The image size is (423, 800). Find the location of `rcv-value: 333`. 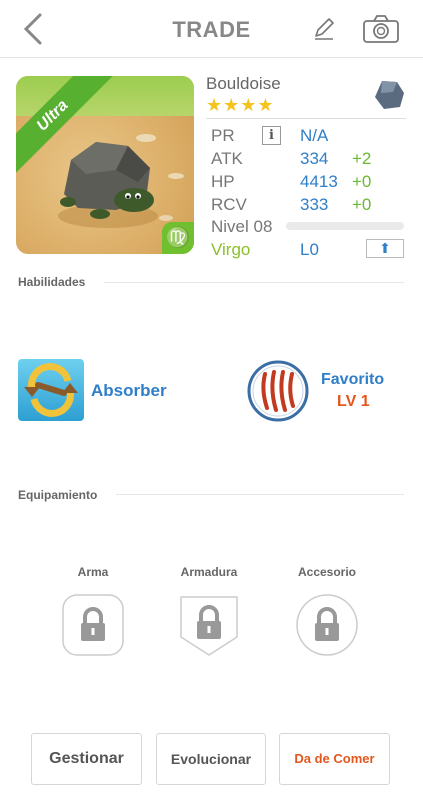

rcv-value: 333 is located at coordinates (314, 204).